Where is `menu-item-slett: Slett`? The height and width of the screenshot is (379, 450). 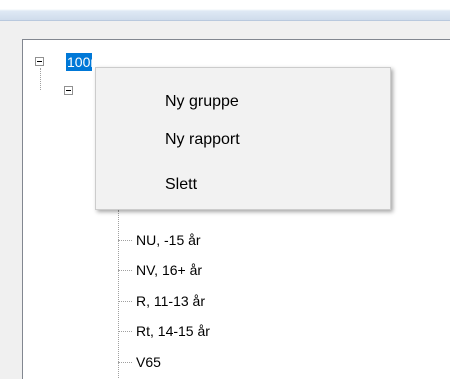
menu-item-slett: Slett is located at coordinates (181, 185).